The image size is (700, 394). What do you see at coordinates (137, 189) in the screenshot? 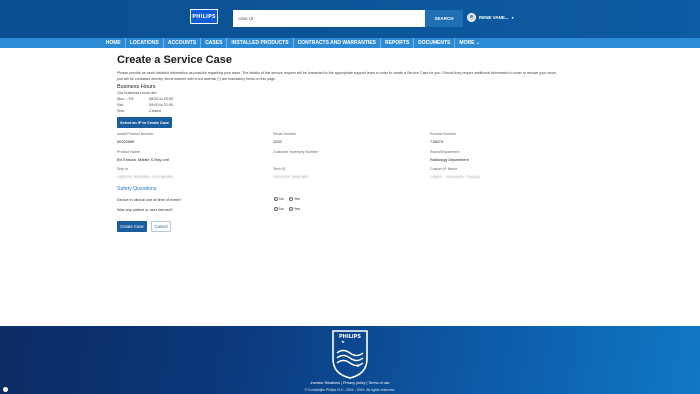
I see `safety-questions-title: Safety Questions` at bounding box center [137, 189].